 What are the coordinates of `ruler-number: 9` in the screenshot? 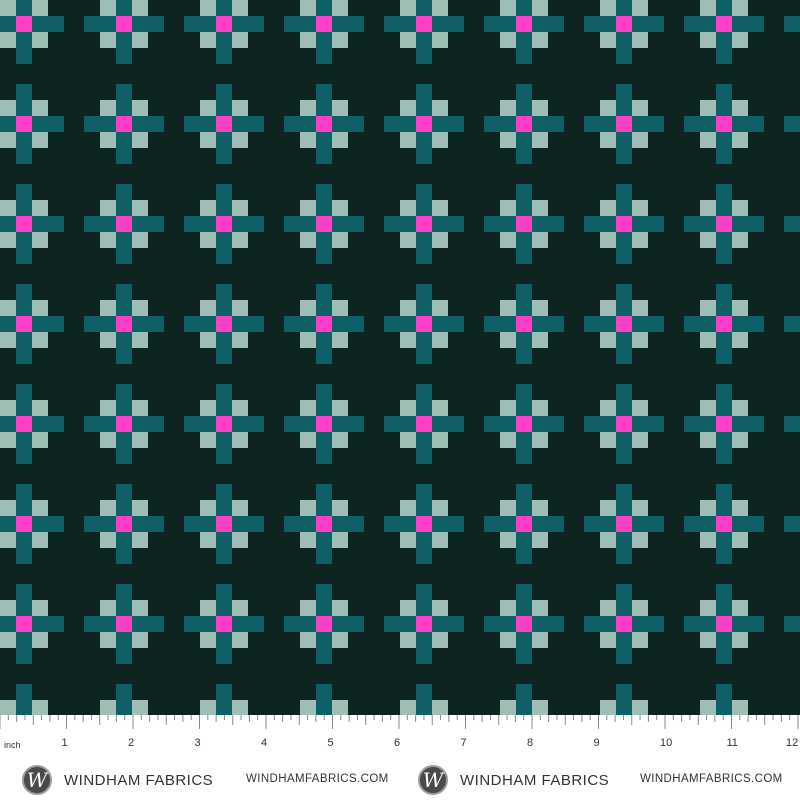 It's located at (597, 743).